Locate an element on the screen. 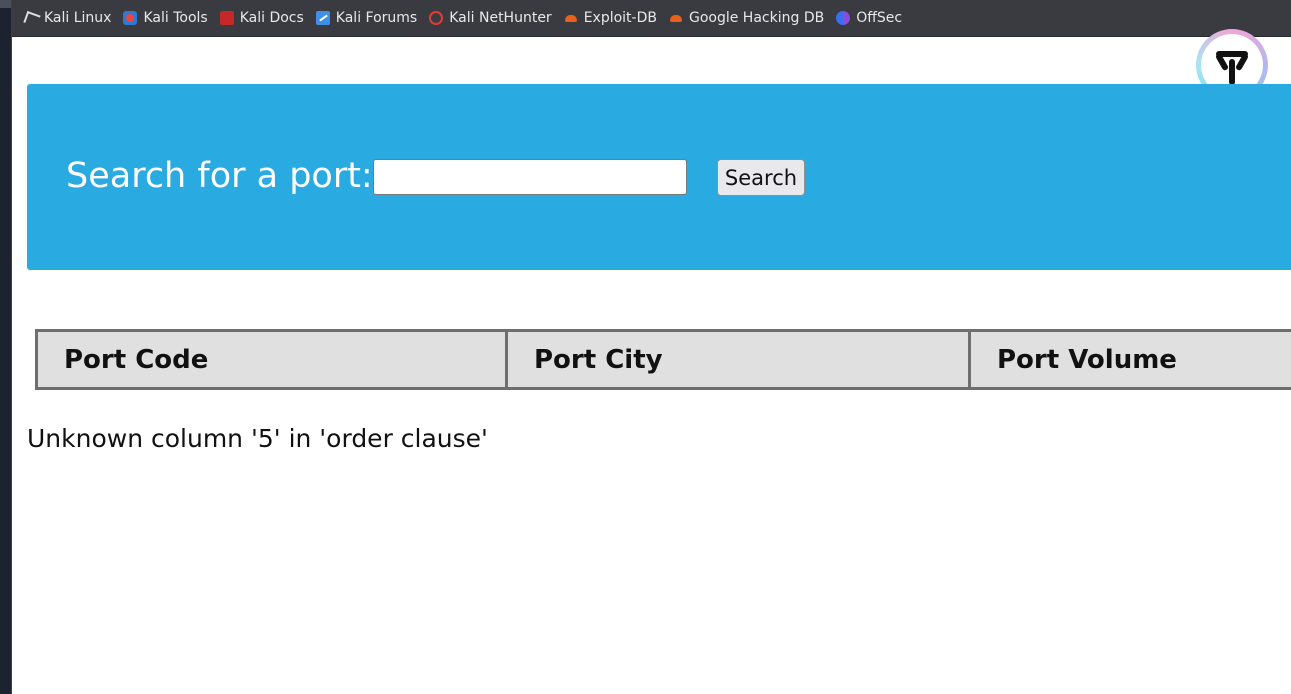 This screenshot has height=694, width=1291. bookmark-kali-tools: Kali Tools is located at coordinates (165, 18).